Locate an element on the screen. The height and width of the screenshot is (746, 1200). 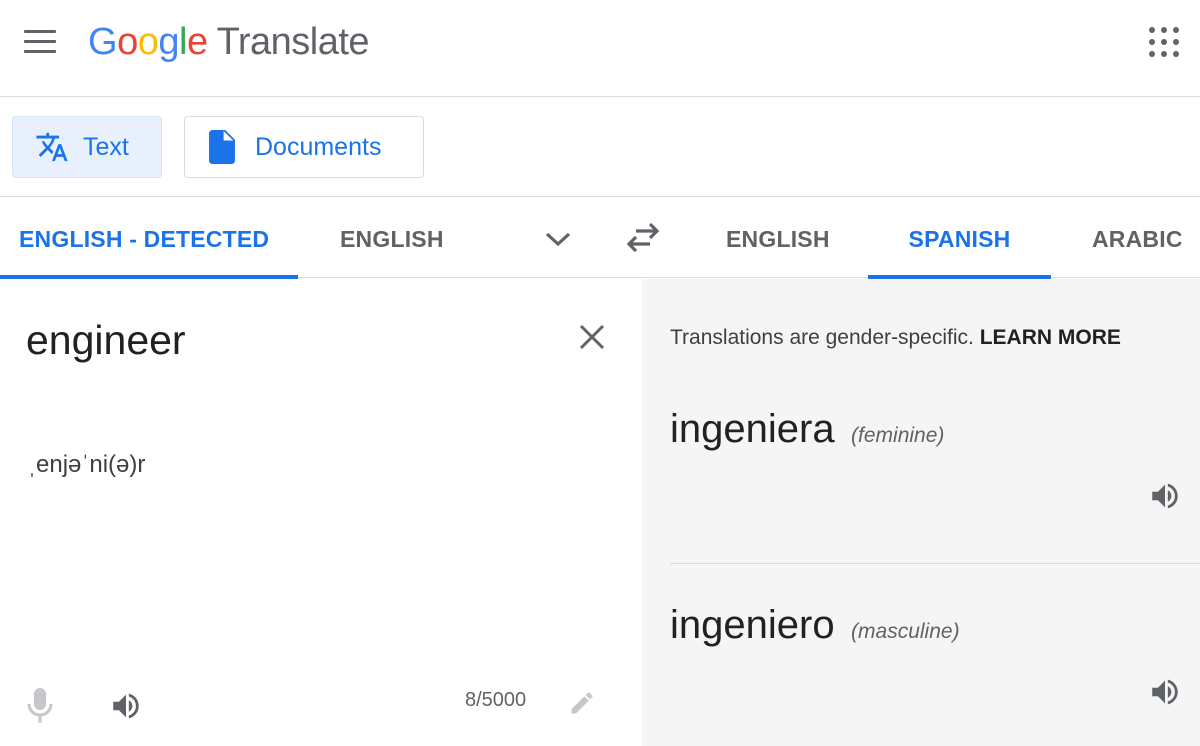
swap-arrows-icon is located at coordinates (643, 237).